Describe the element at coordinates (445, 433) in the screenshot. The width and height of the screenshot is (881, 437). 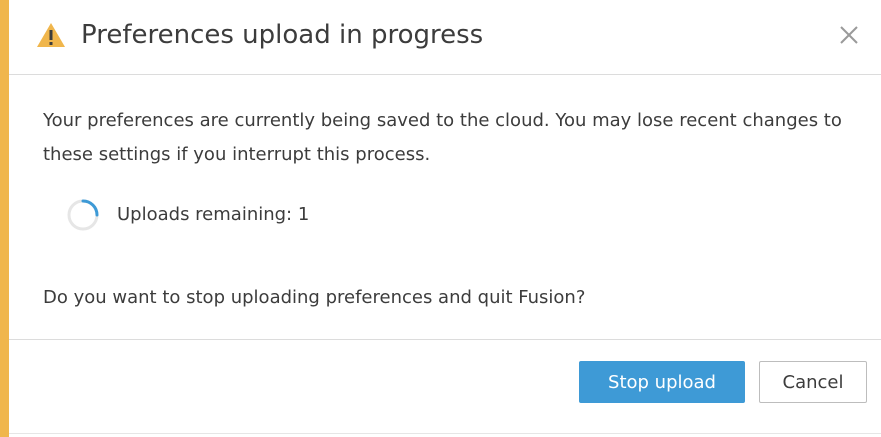
I see `bottom-divider` at that location.